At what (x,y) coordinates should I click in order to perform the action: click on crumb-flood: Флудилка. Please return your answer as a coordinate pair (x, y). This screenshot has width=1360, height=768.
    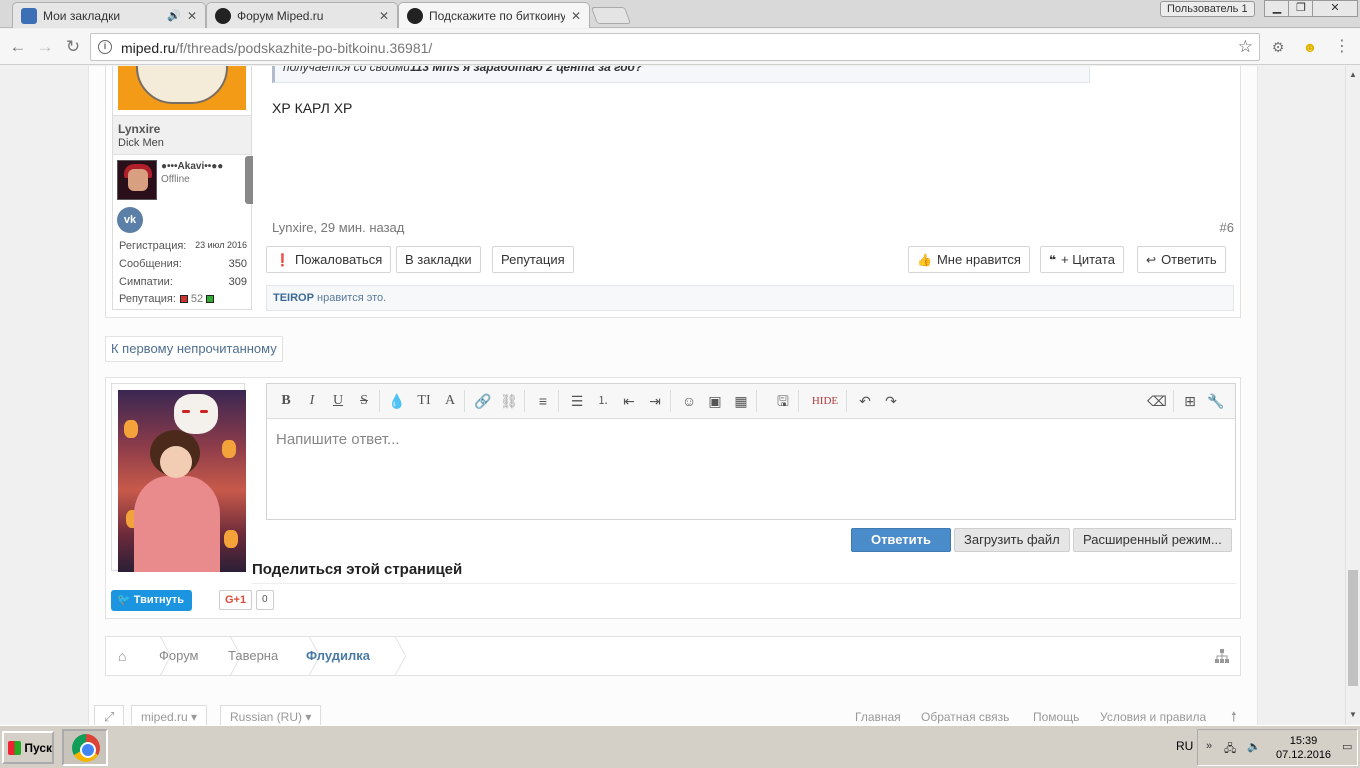
    Looking at the image, I should click on (338, 656).